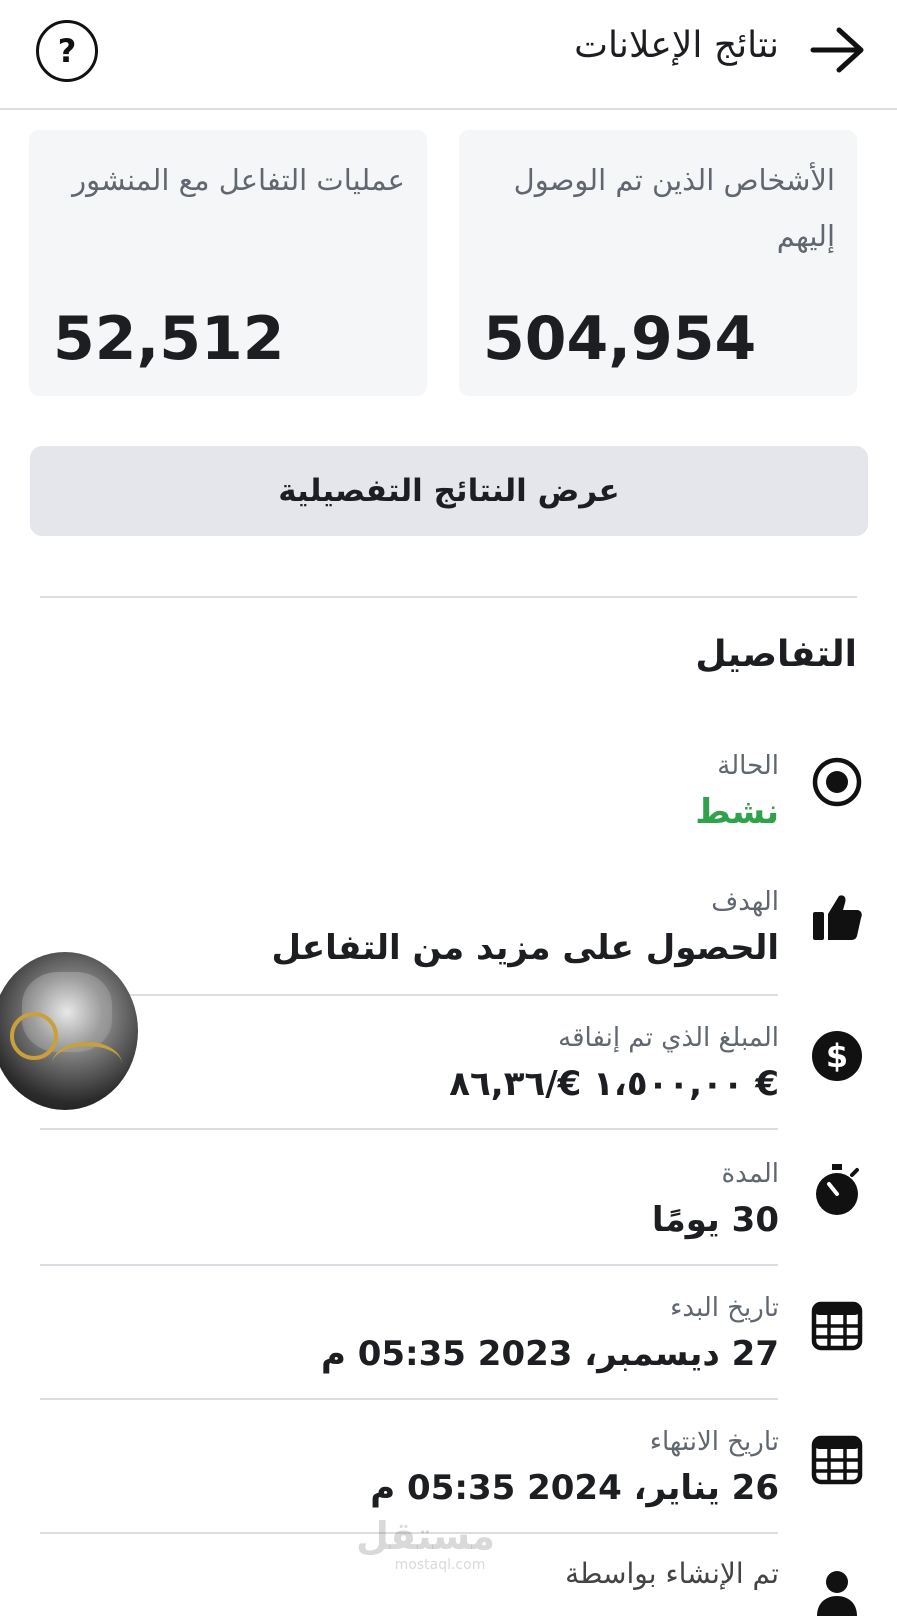  What do you see at coordinates (837, 50) in the screenshot?
I see `arrow-right-icon` at bounding box center [837, 50].